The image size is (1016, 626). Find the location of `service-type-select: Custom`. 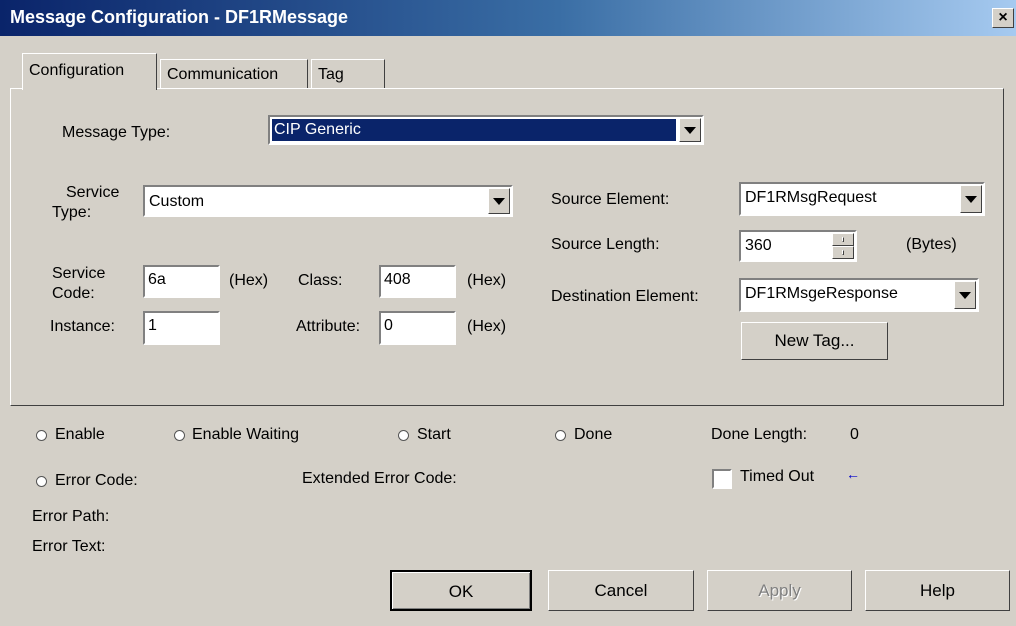

service-type-select: Custom is located at coordinates (328, 201).